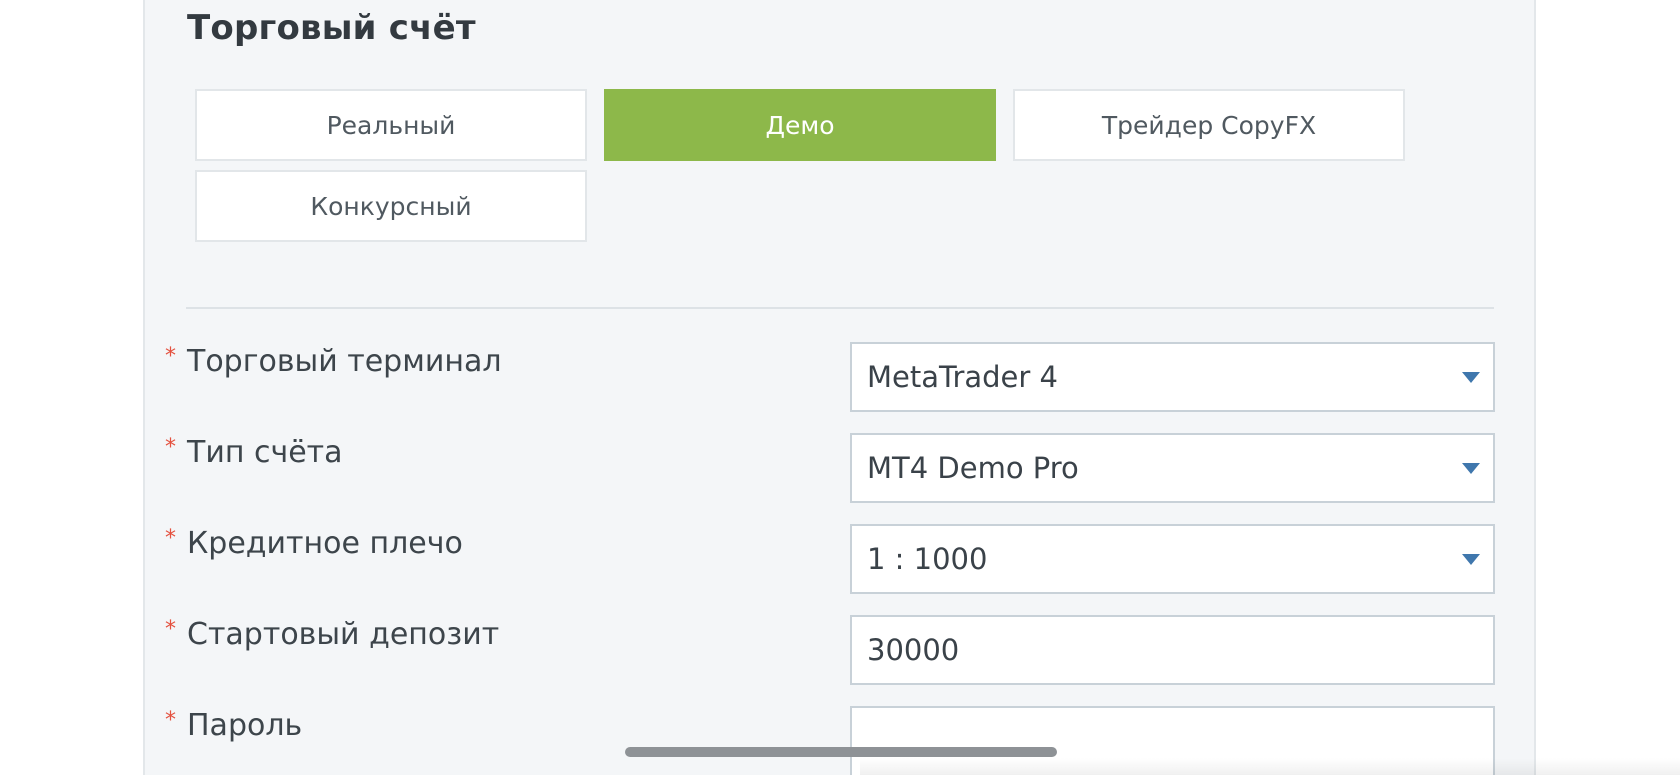 This screenshot has height=775, width=1680. Describe the element at coordinates (333, 361) in the screenshot. I see `terminal-label: * Торговый терминал` at that location.